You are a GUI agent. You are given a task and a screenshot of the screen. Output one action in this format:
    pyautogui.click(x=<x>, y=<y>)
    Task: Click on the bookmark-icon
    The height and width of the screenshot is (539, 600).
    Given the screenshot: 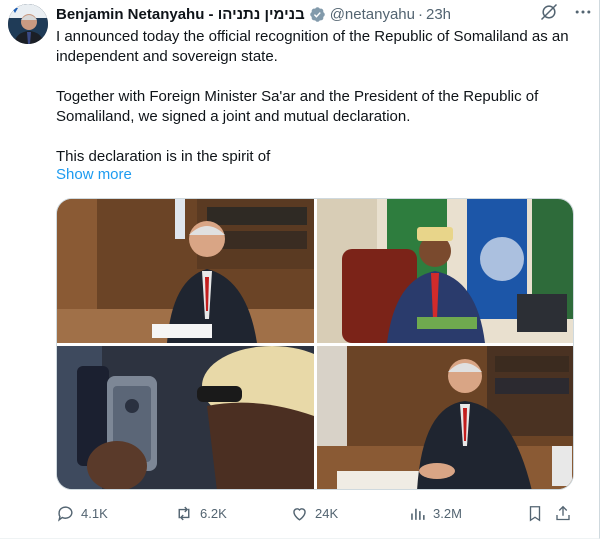 What is the action you would take?
    pyautogui.click(x=535, y=513)
    